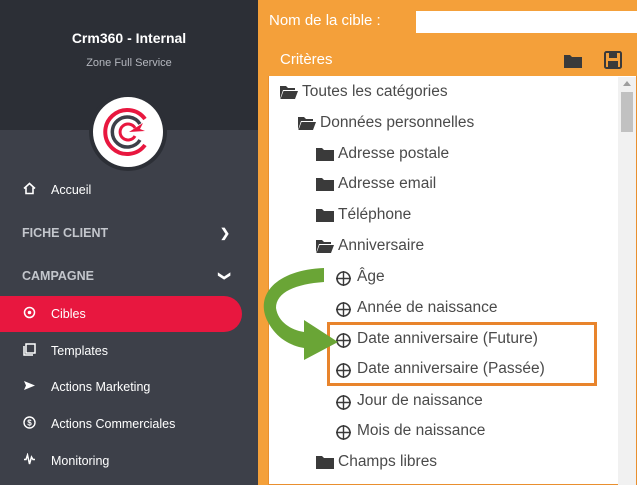  What do you see at coordinates (325, 20) in the screenshot?
I see `target-name-label: Nom de la cible :` at bounding box center [325, 20].